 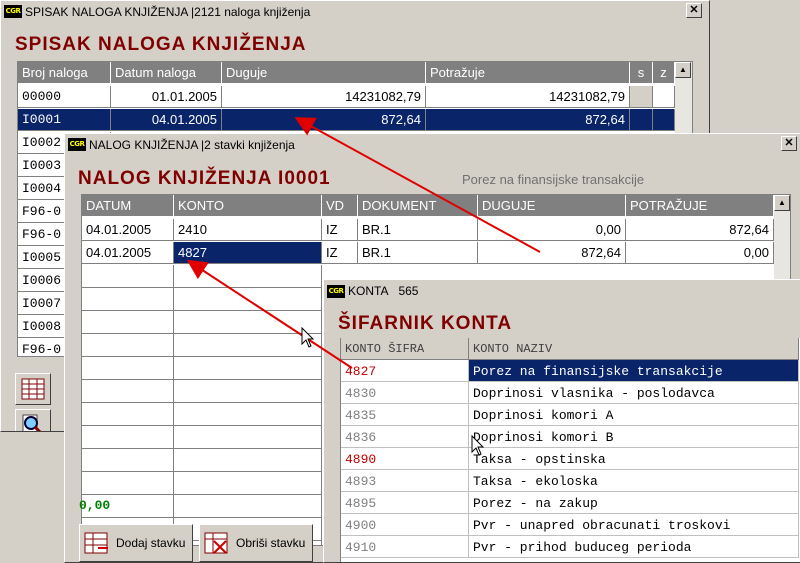 What do you see at coordinates (700, 206) in the screenshot?
I see `col-header-potrazuje: POTRAŽUJE` at bounding box center [700, 206].